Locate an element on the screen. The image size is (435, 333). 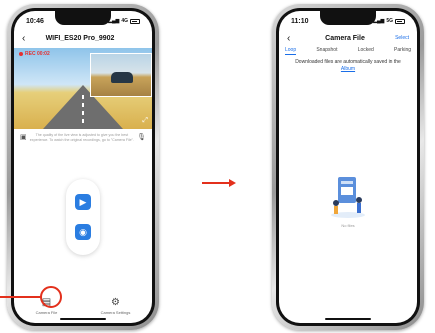
camera-file-tab-label: Camera File is located at coordinates (46, 312).